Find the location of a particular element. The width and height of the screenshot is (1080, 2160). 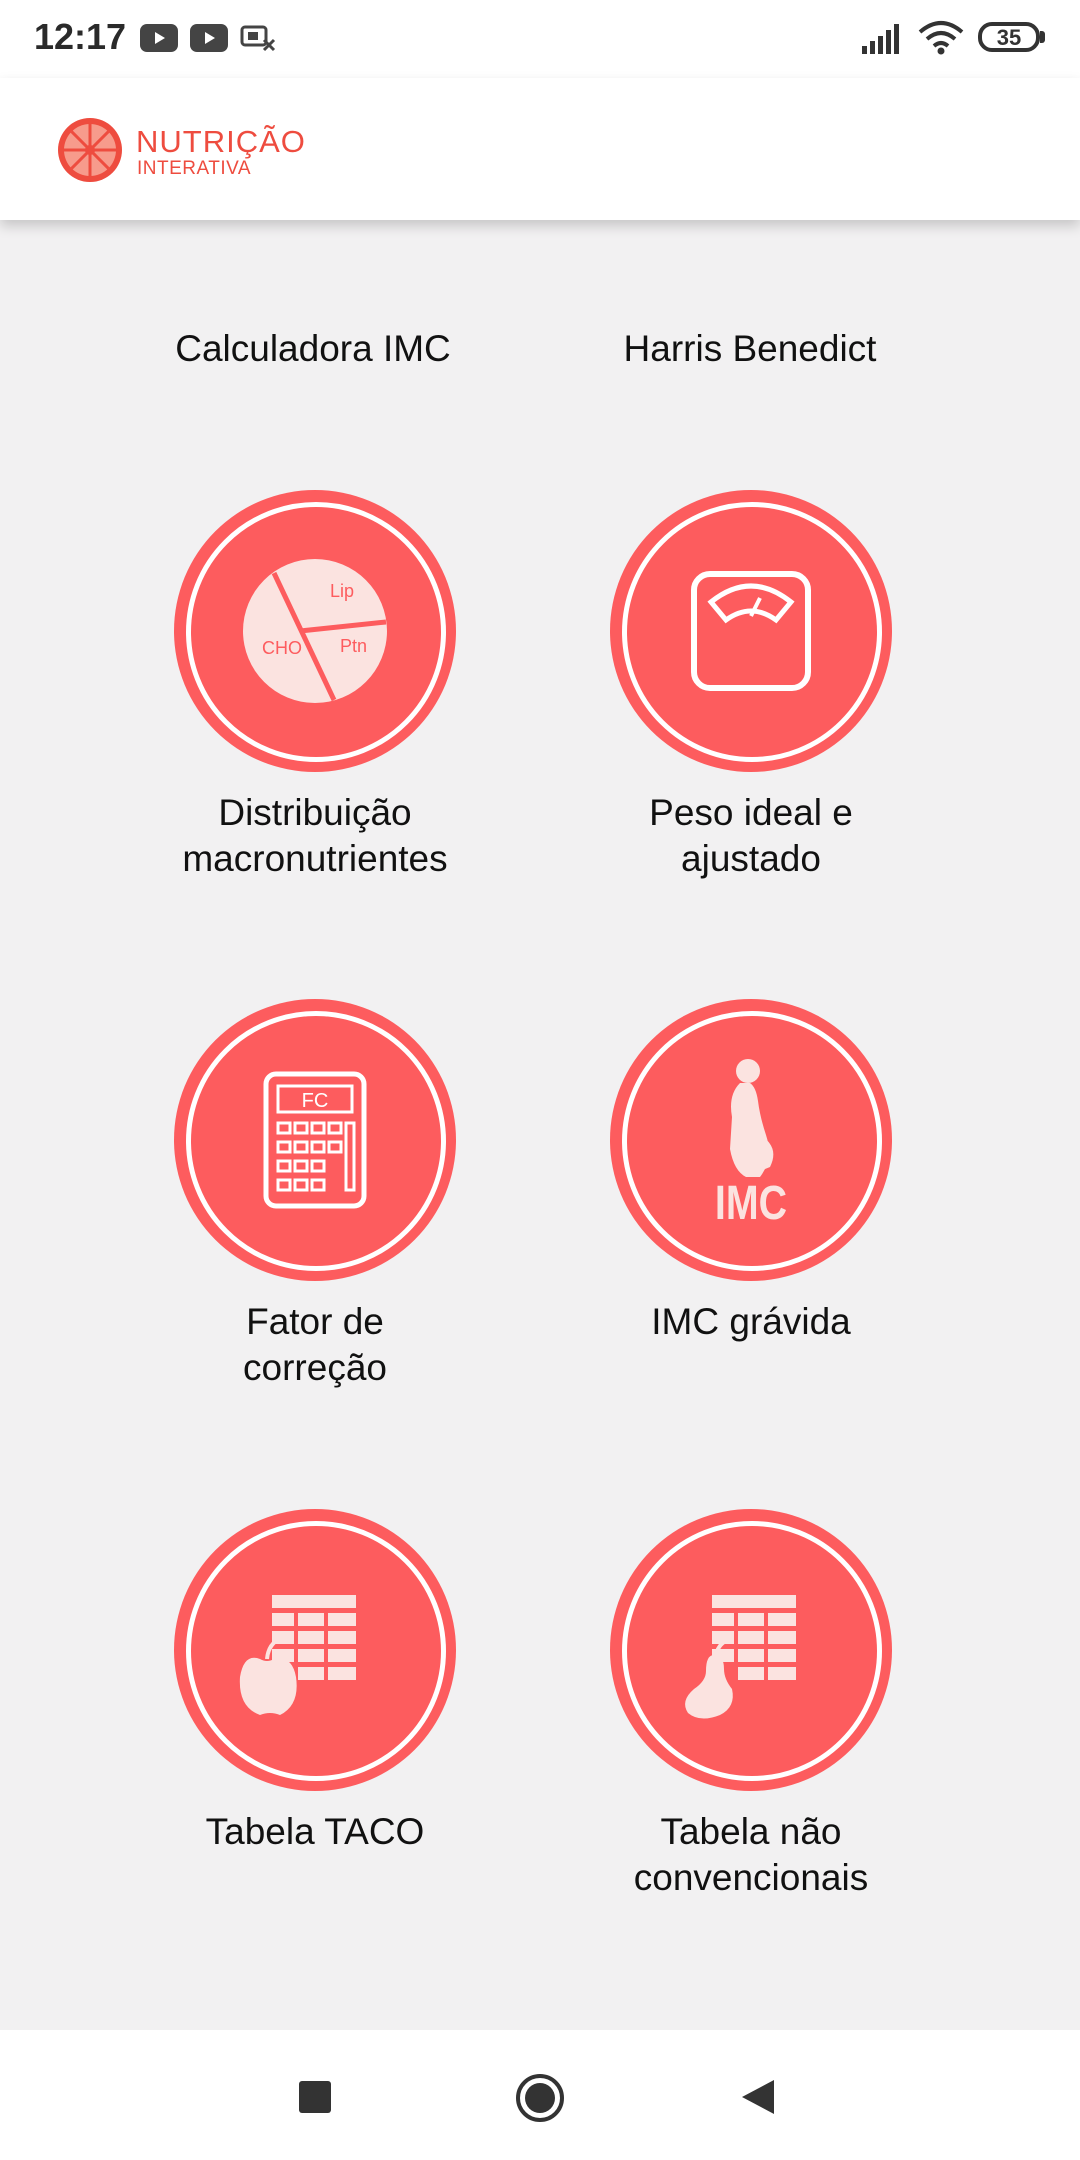

tile-label-line1: Distribuição is located at coordinates (315, 812).